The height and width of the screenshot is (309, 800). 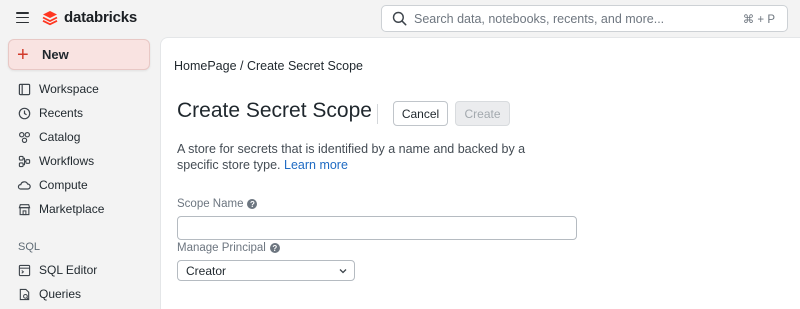 What do you see at coordinates (758, 19) in the screenshot?
I see `search-shortcut: ⌘ + P` at bounding box center [758, 19].